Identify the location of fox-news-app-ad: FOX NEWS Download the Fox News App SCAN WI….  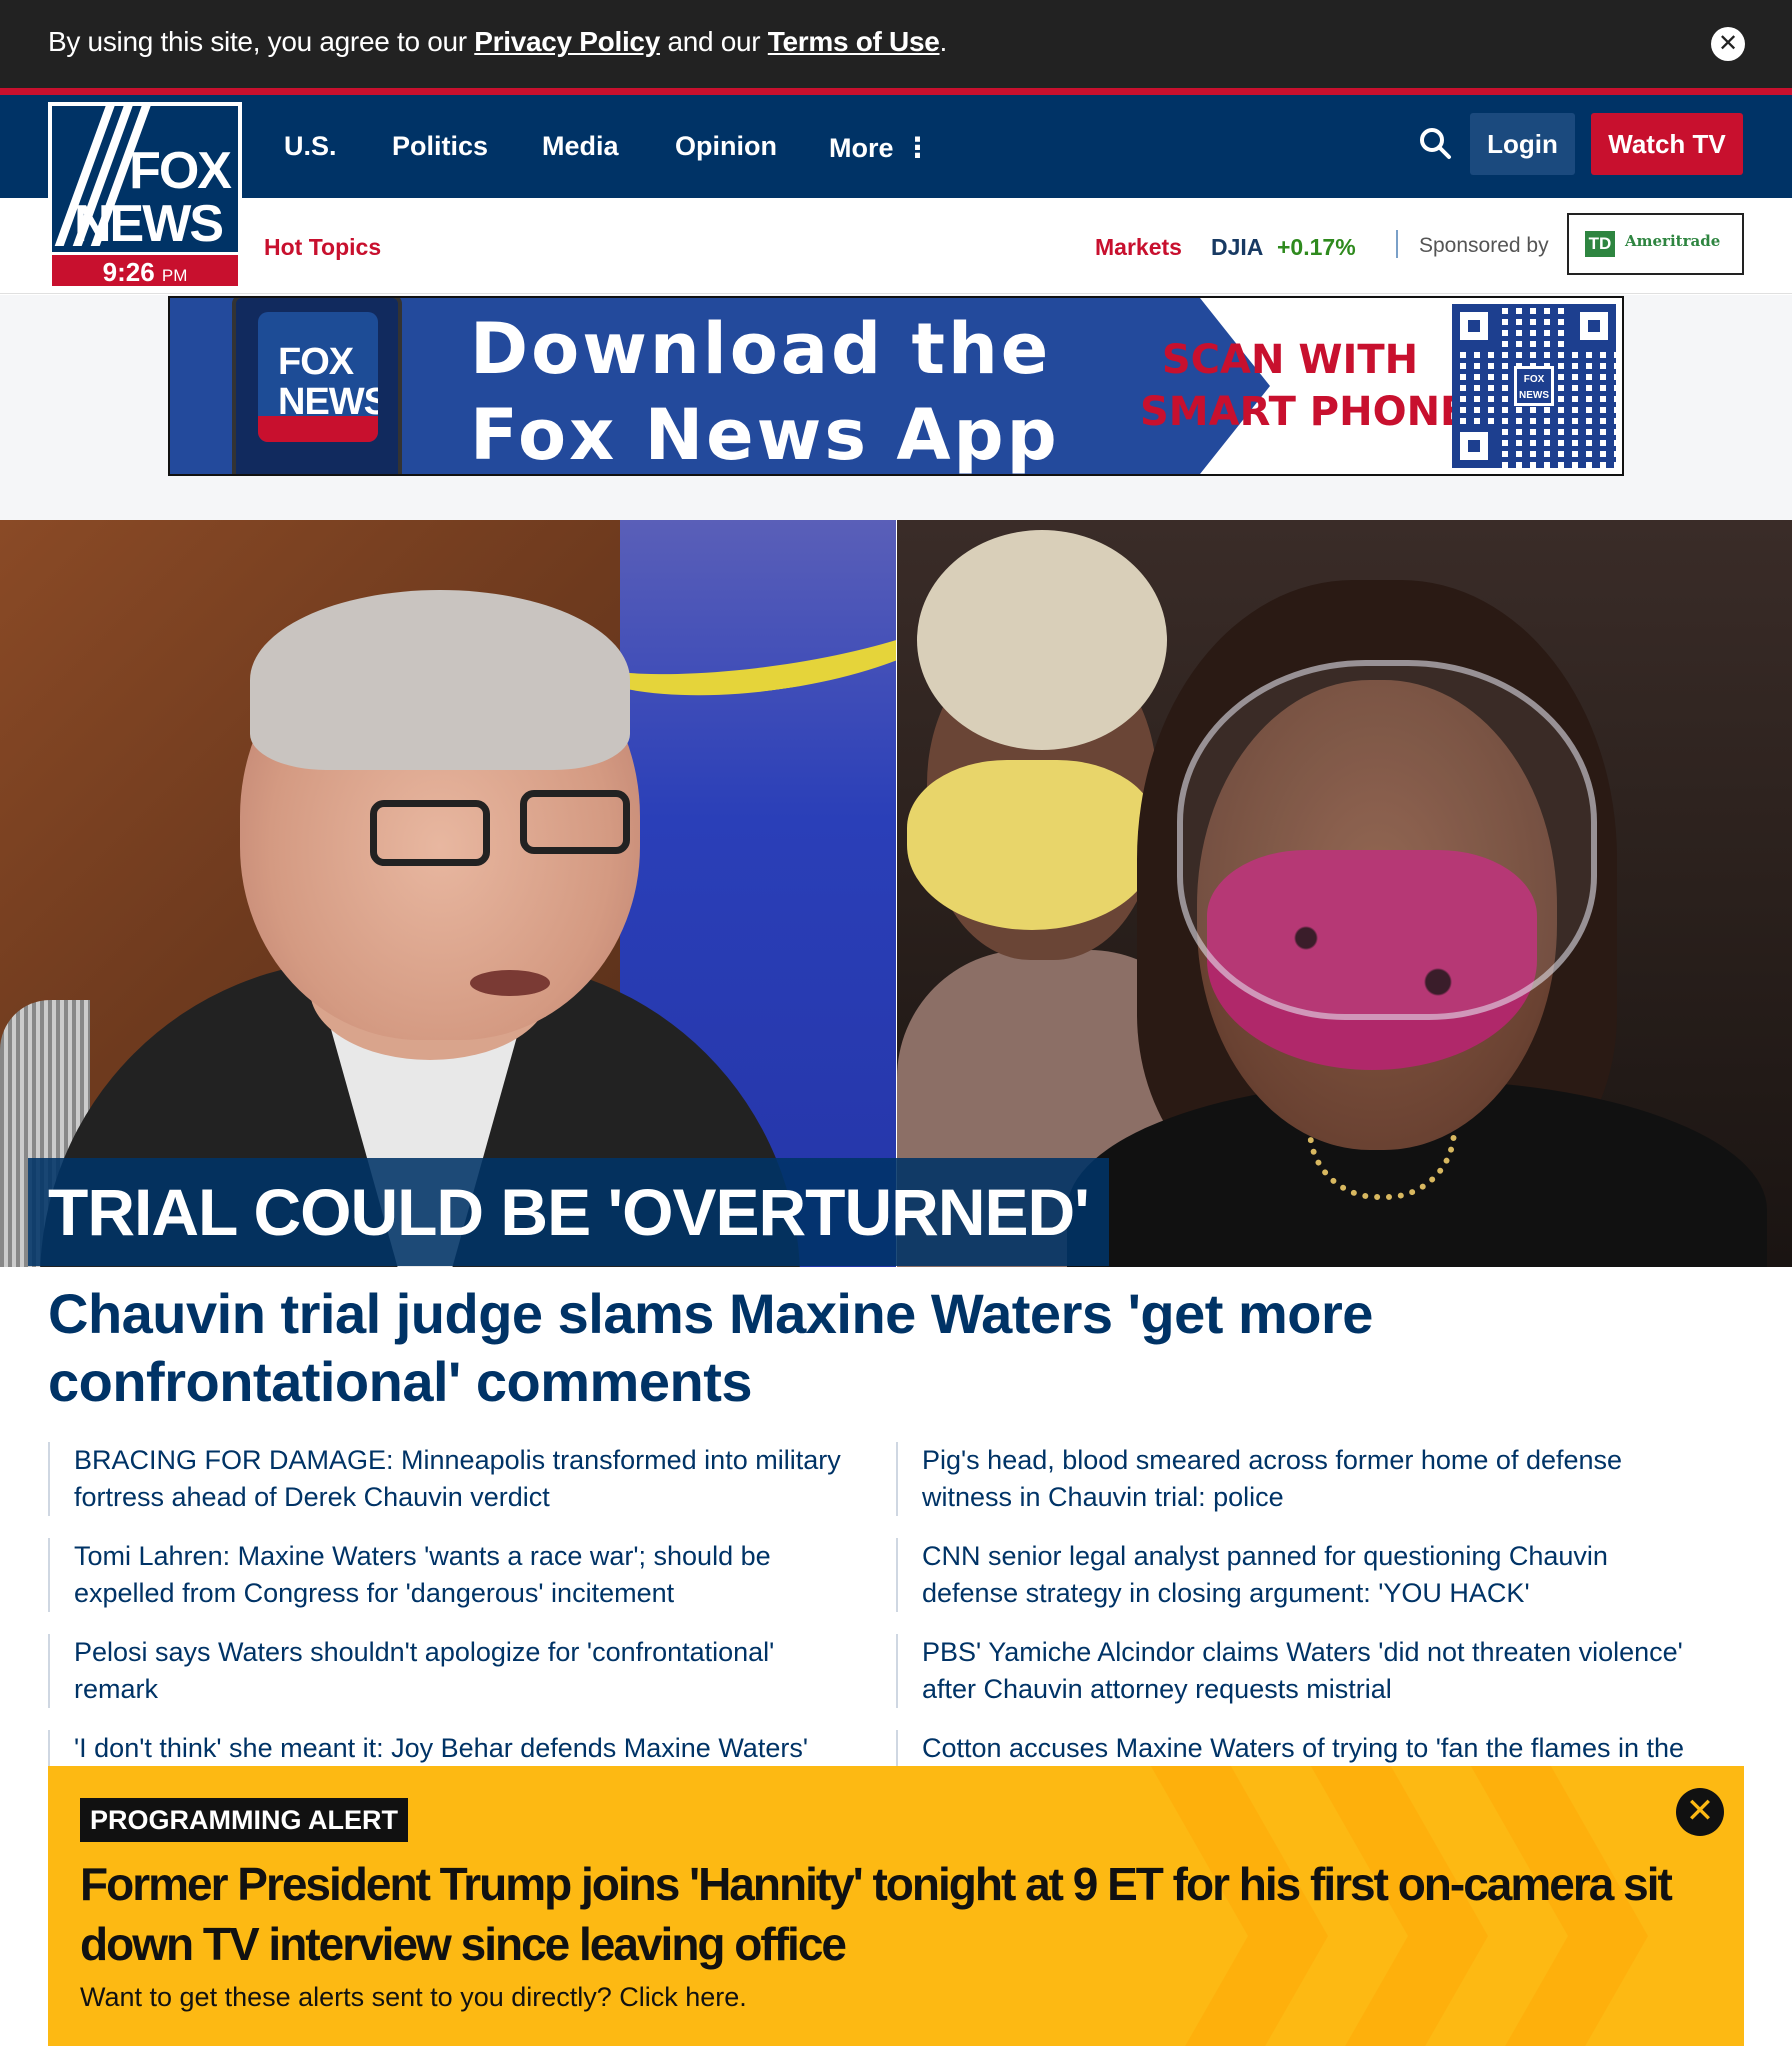
(896, 386).